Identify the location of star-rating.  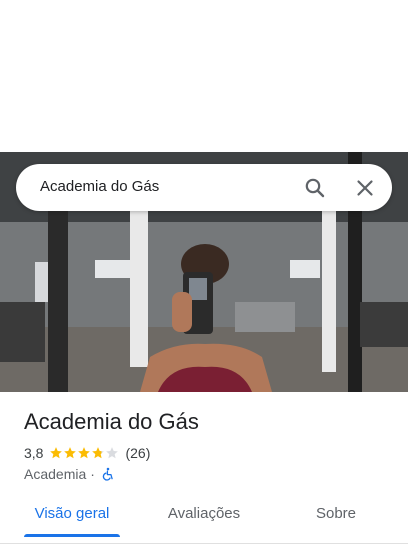
(84, 453).